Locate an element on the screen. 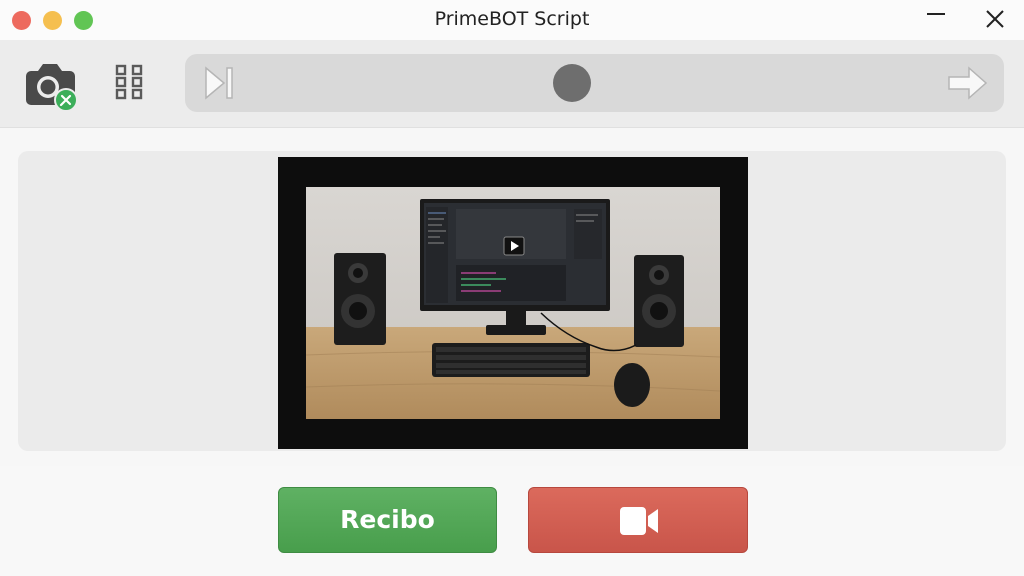 The height and width of the screenshot is (576, 1024). grid-view-button is located at coordinates (131, 82).